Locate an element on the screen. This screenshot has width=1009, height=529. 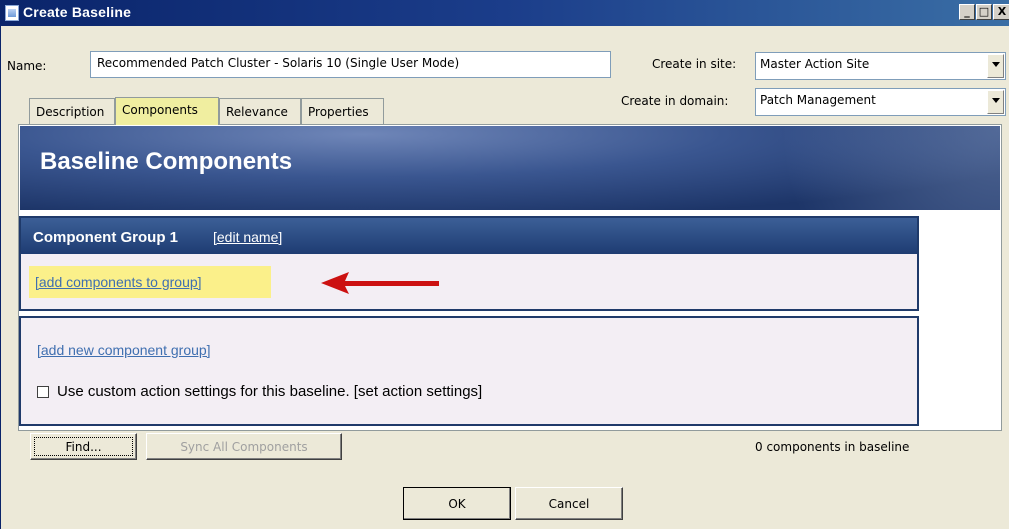
edit-name-link: [edit name] is located at coordinates (247, 237).